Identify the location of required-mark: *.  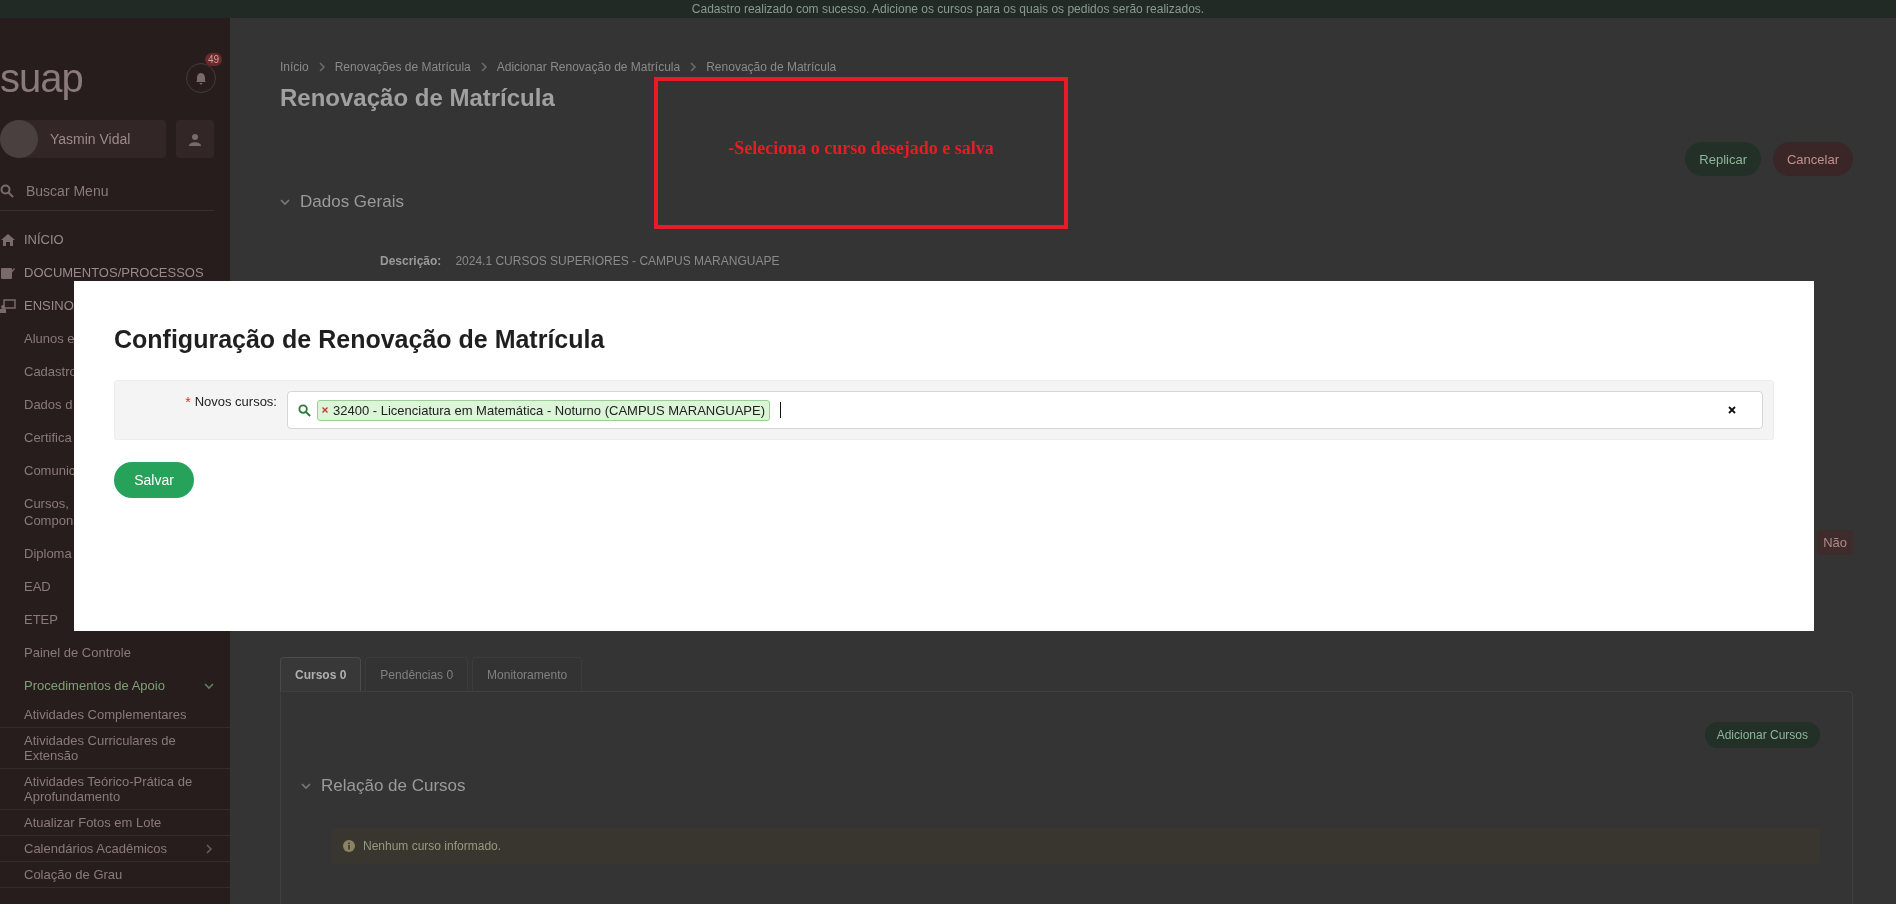
(188, 403).